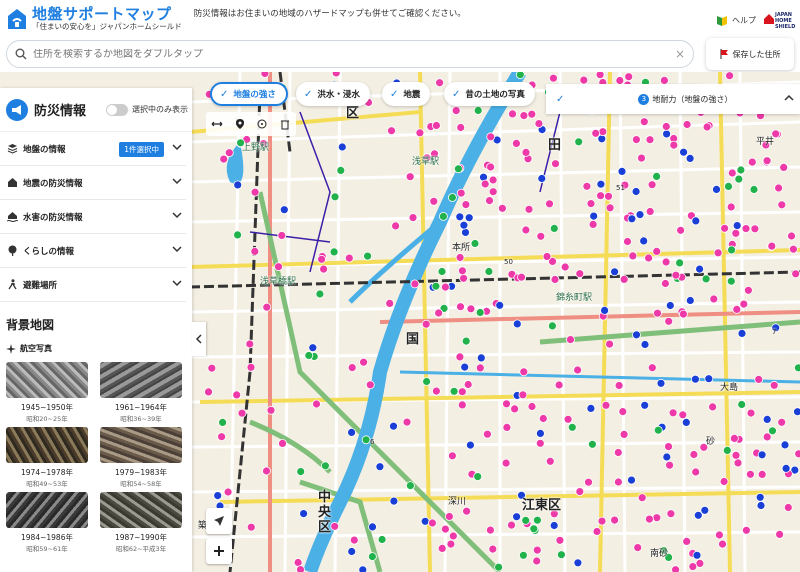 The height and width of the screenshot is (572, 800). What do you see at coordinates (406, 94) in the screenshot?
I see `filter-chip-earthquake: ✓ 地震` at bounding box center [406, 94].